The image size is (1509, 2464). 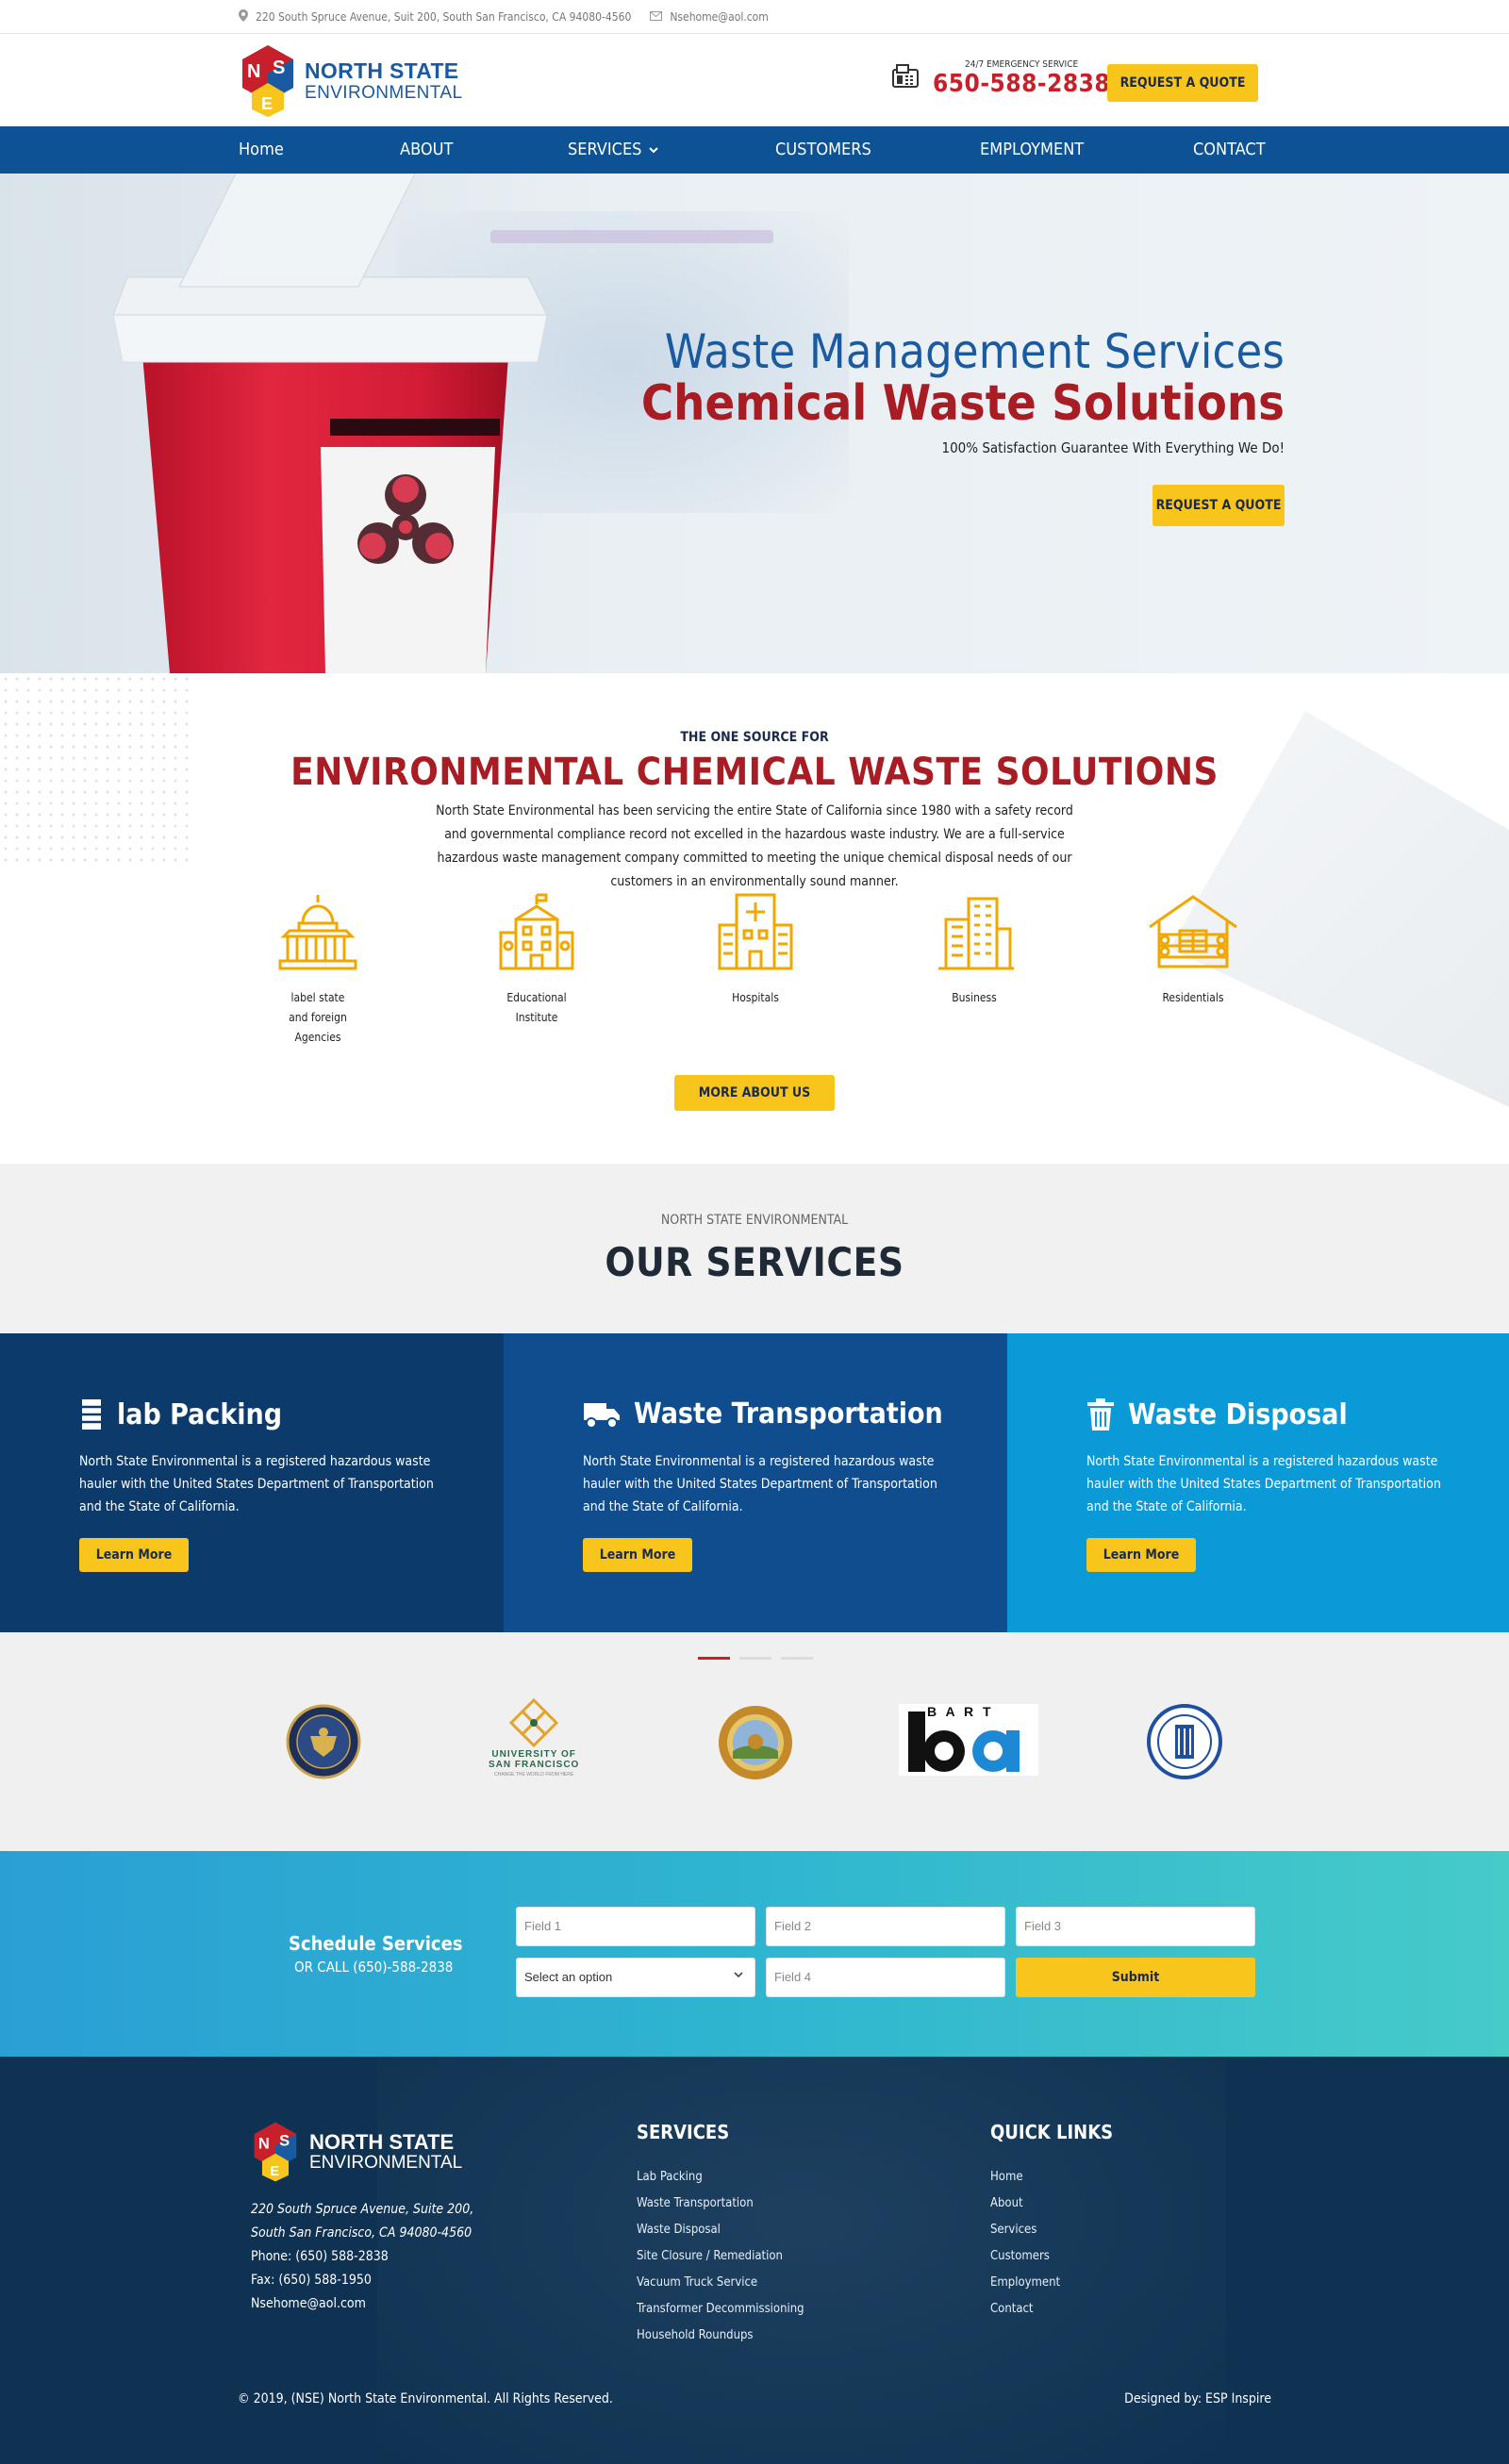 I want to click on site-logo: N S E NORTH STATE ENVIRONMENTAL, so click(x=350, y=81).